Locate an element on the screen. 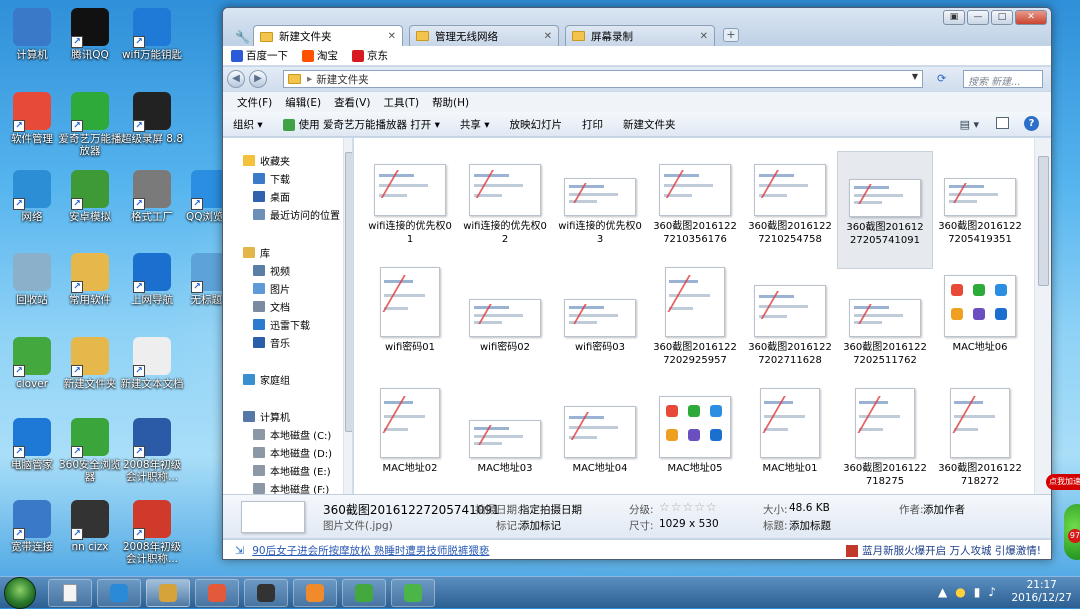 This screenshot has height=609, width=1080. nav-section-header: 计算机 is located at coordinates (266, 416).